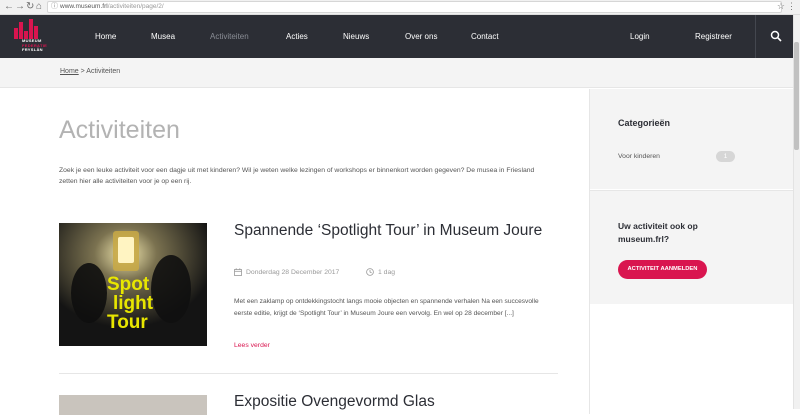 Image resolution: width=800 pixels, height=415 pixels. What do you see at coordinates (776, 36) in the screenshot?
I see `search-icon` at bounding box center [776, 36].